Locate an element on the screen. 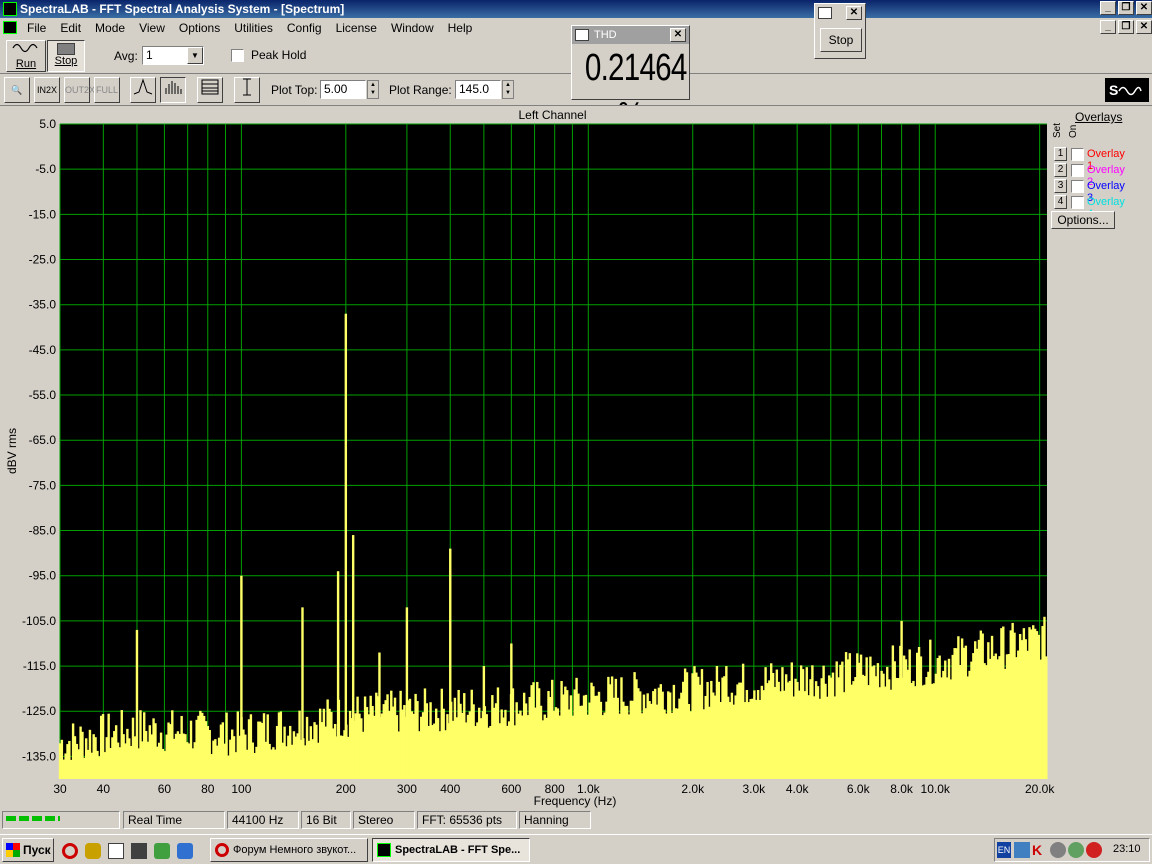  overlay-set-button-4: 4 is located at coordinates (1060, 202).